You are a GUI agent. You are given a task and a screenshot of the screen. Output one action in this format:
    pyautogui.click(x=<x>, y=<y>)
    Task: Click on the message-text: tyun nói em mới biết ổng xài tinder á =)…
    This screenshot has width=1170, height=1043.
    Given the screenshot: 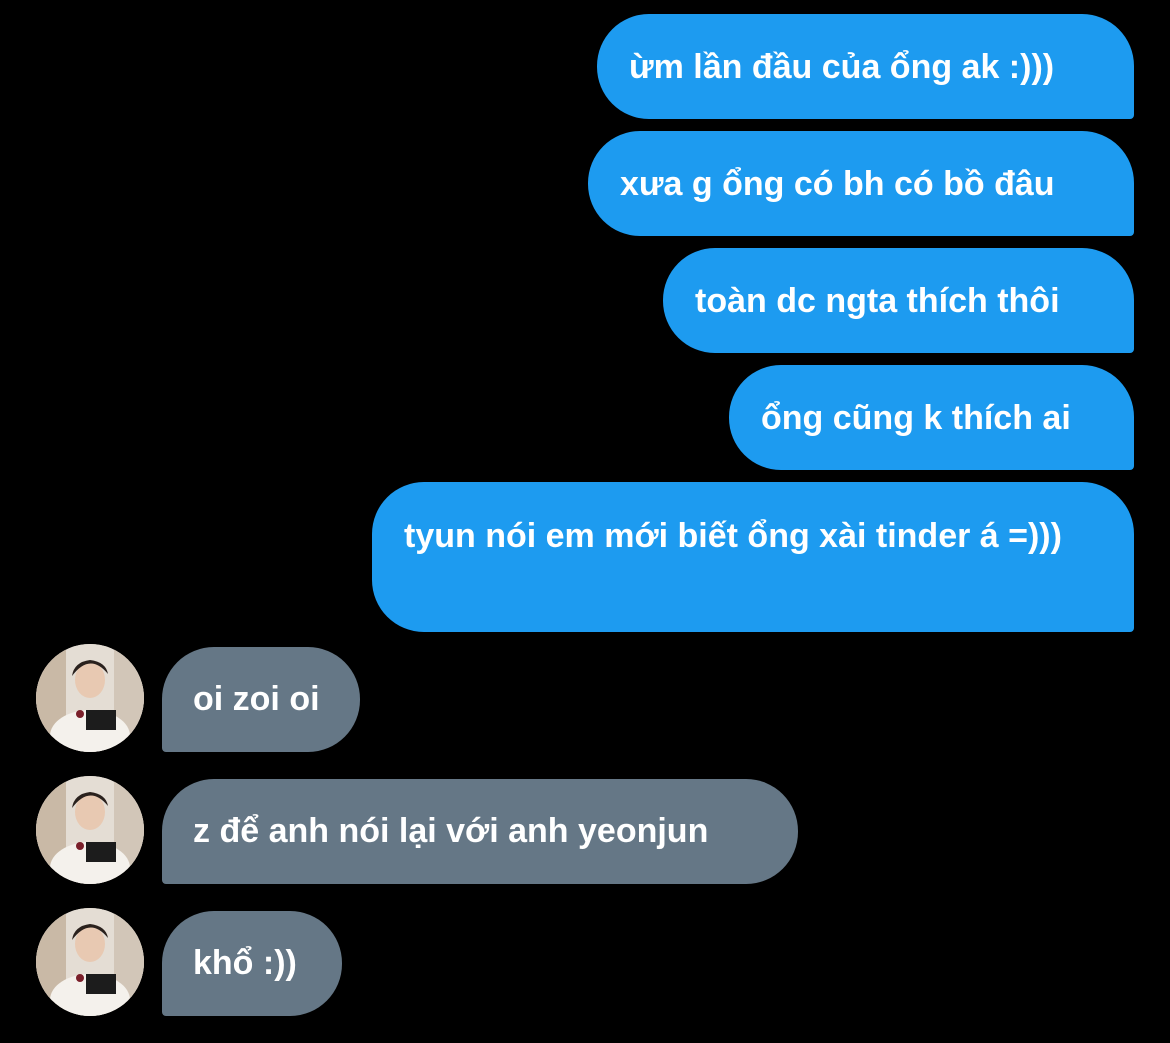 What is the action you would take?
    pyautogui.click(x=733, y=536)
    